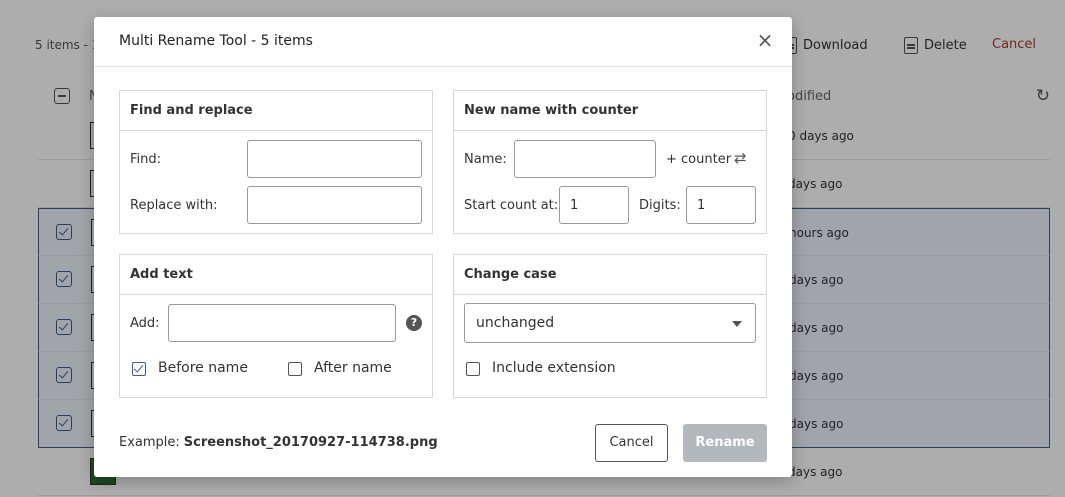 The width and height of the screenshot is (1065, 497). Describe the element at coordinates (174, 205) in the screenshot. I see `replace-label: Replace with:` at that location.